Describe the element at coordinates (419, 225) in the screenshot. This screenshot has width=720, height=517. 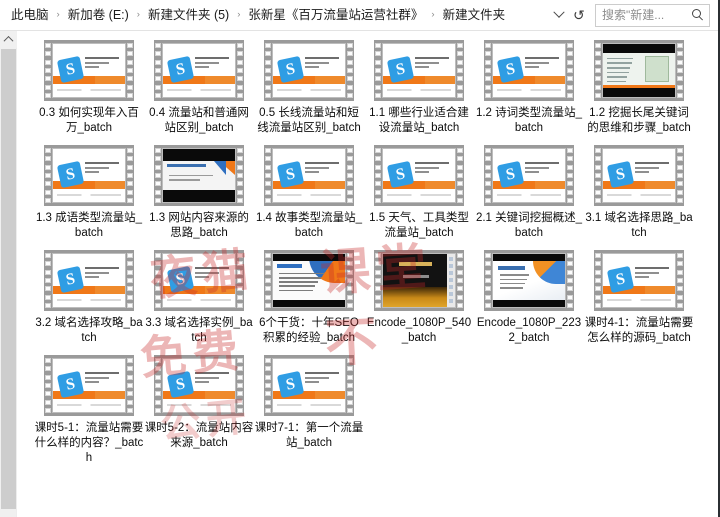
I see `file-name-label: 1.5 天气、工具类型流量站_batch` at that location.